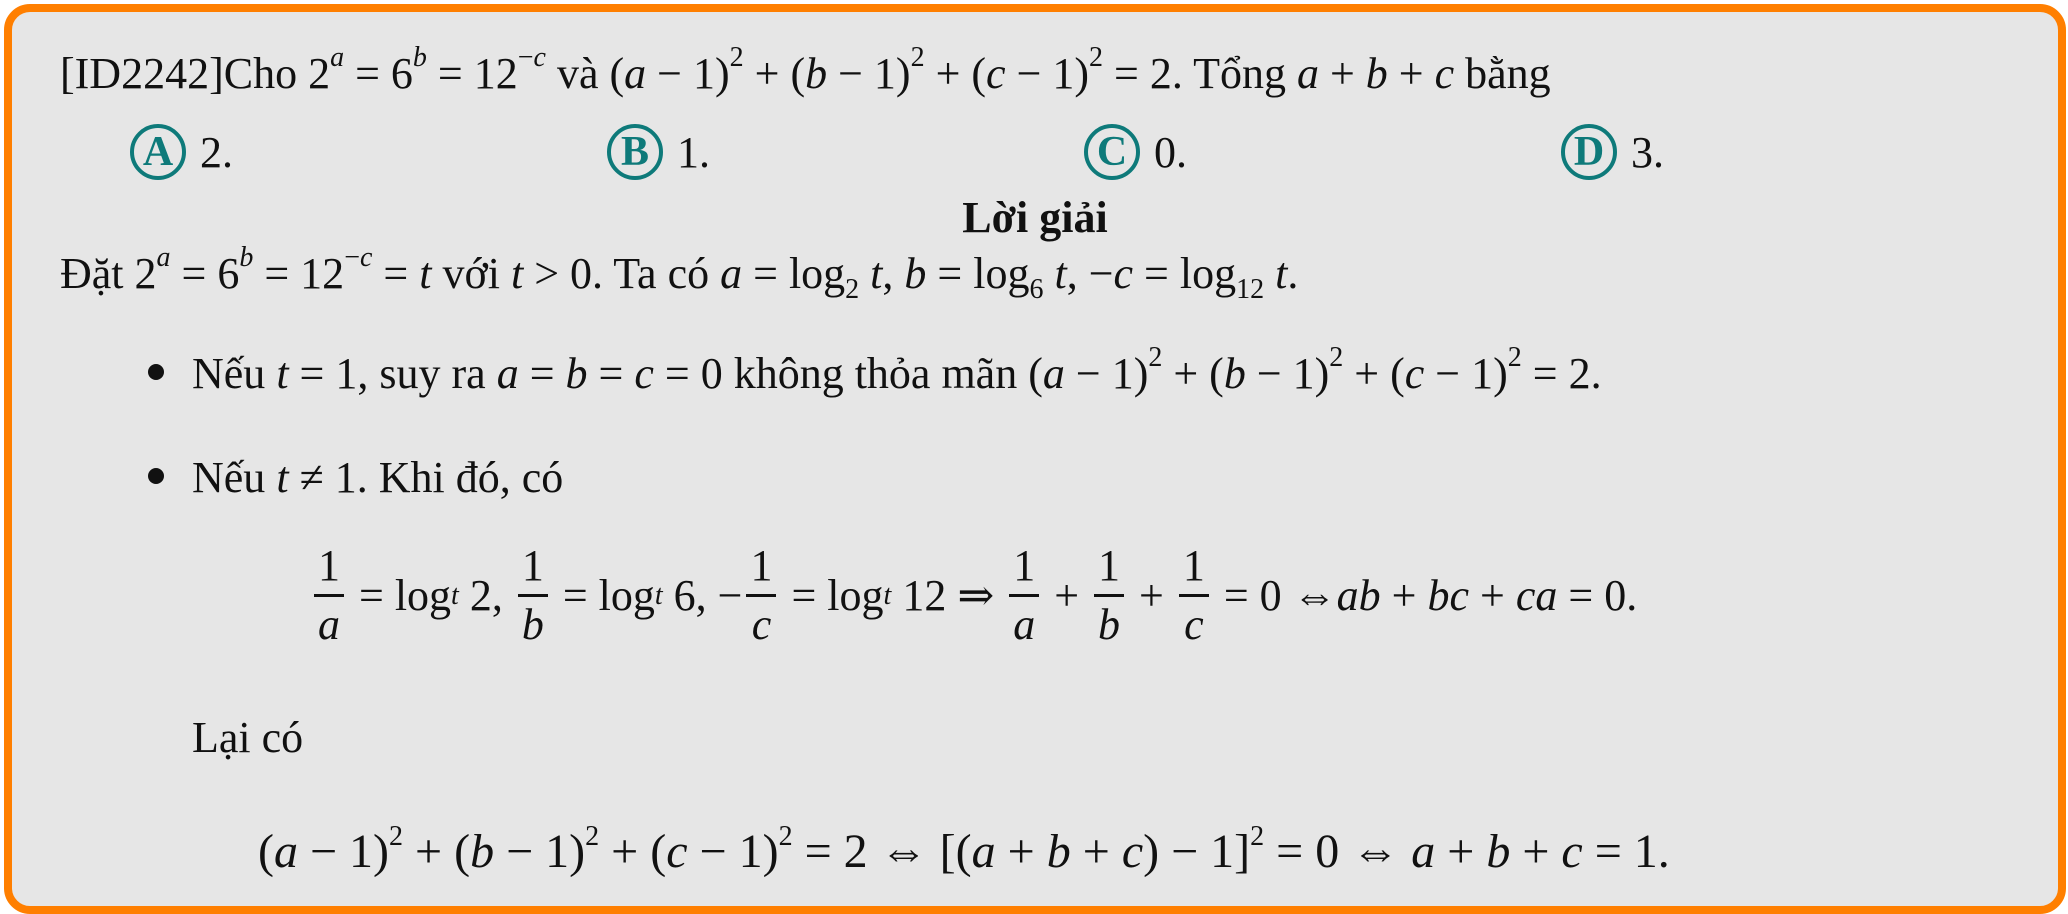 Image resolution: width=2068 pixels, height=914 pixels. What do you see at coordinates (1239, 73) in the screenshot?
I see `word-tong: Tổng` at bounding box center [1239, 73].